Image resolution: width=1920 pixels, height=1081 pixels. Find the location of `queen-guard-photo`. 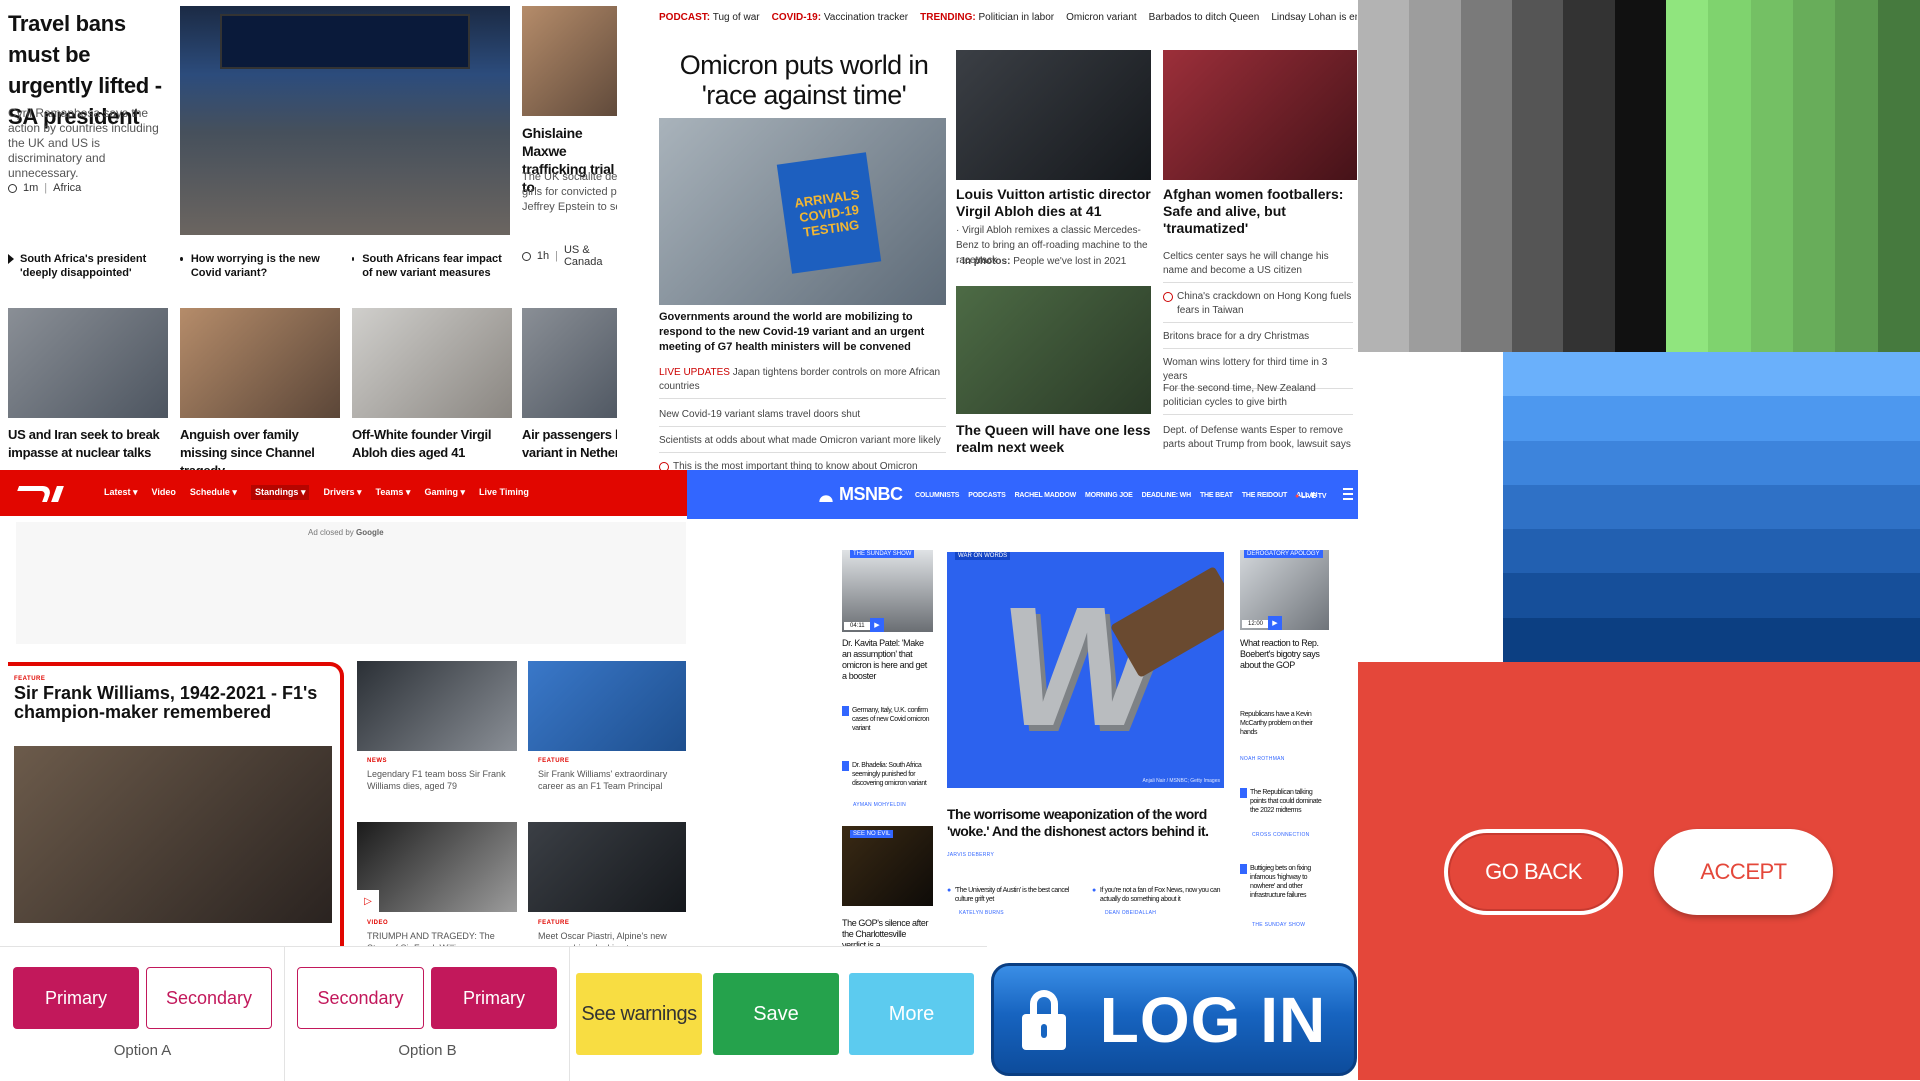

queen-guard-photo is located at coordinates (1053, 350).